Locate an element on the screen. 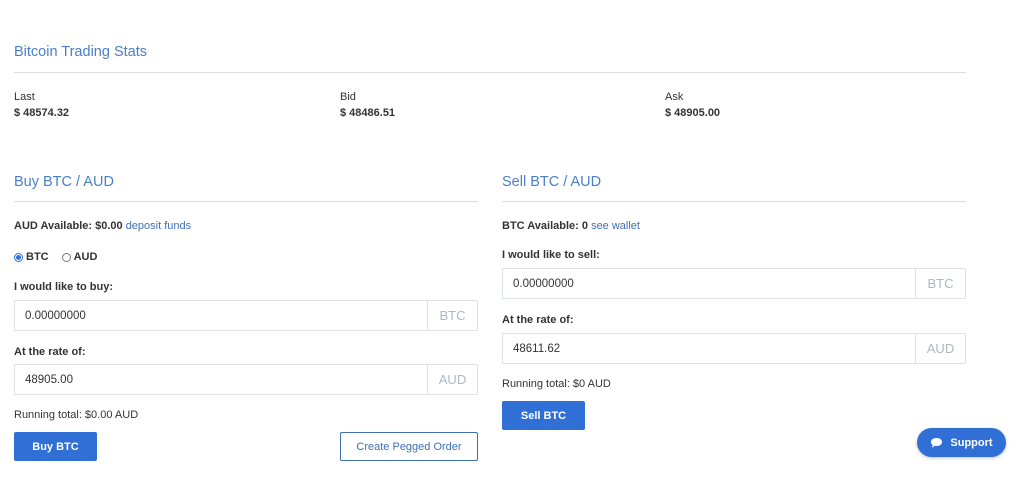 The height and width of the screenshot is (488, 1024). sell-amount-label: I would like to sell: is located at coordinates (551, 255).